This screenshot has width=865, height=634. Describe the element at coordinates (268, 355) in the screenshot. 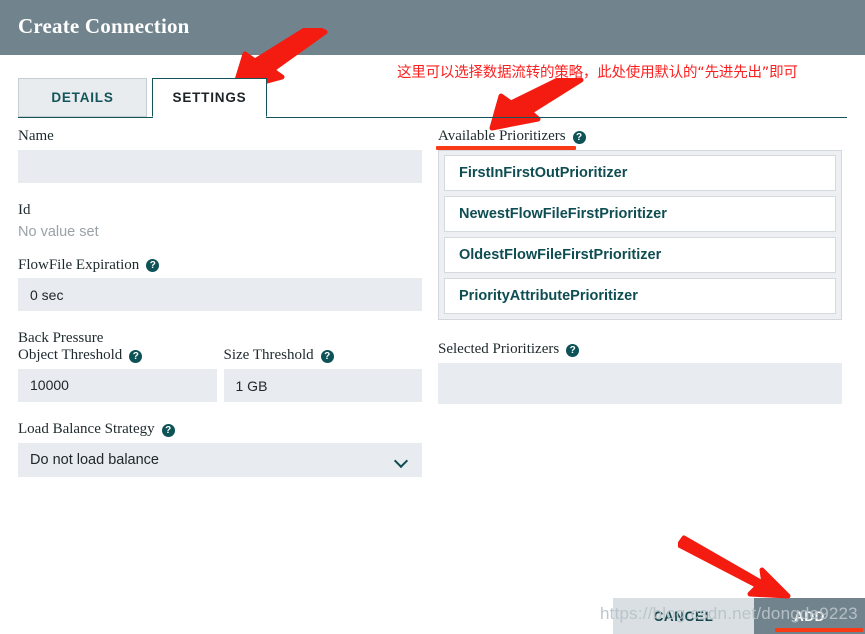

I see `size-threshold-label-text: Size Threshold` at that location.